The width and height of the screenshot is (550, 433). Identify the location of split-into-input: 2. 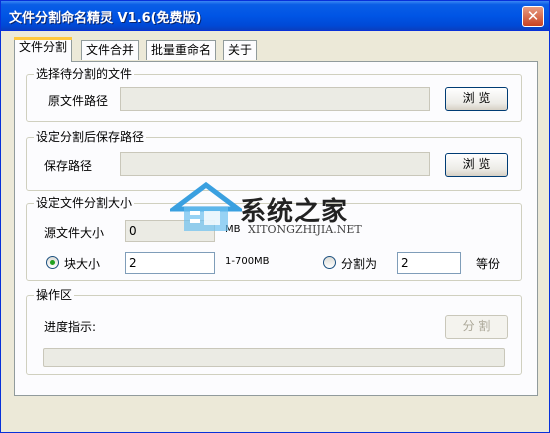
(429, 263).